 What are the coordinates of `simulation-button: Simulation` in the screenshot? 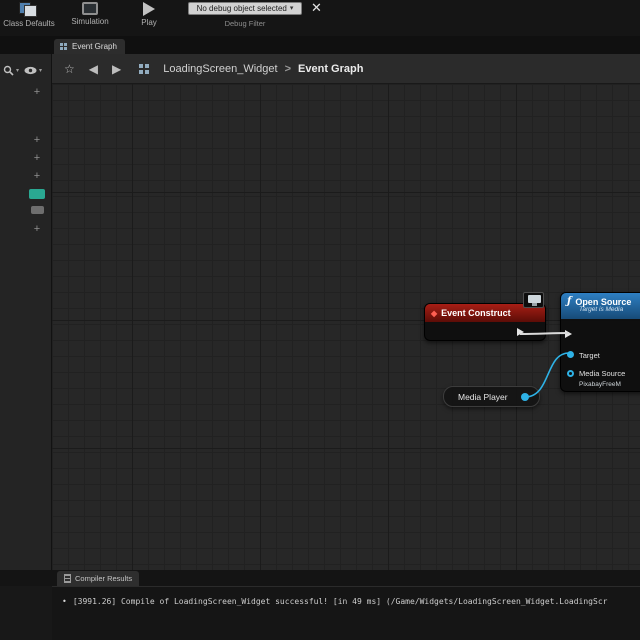 It's located at (90, 14).